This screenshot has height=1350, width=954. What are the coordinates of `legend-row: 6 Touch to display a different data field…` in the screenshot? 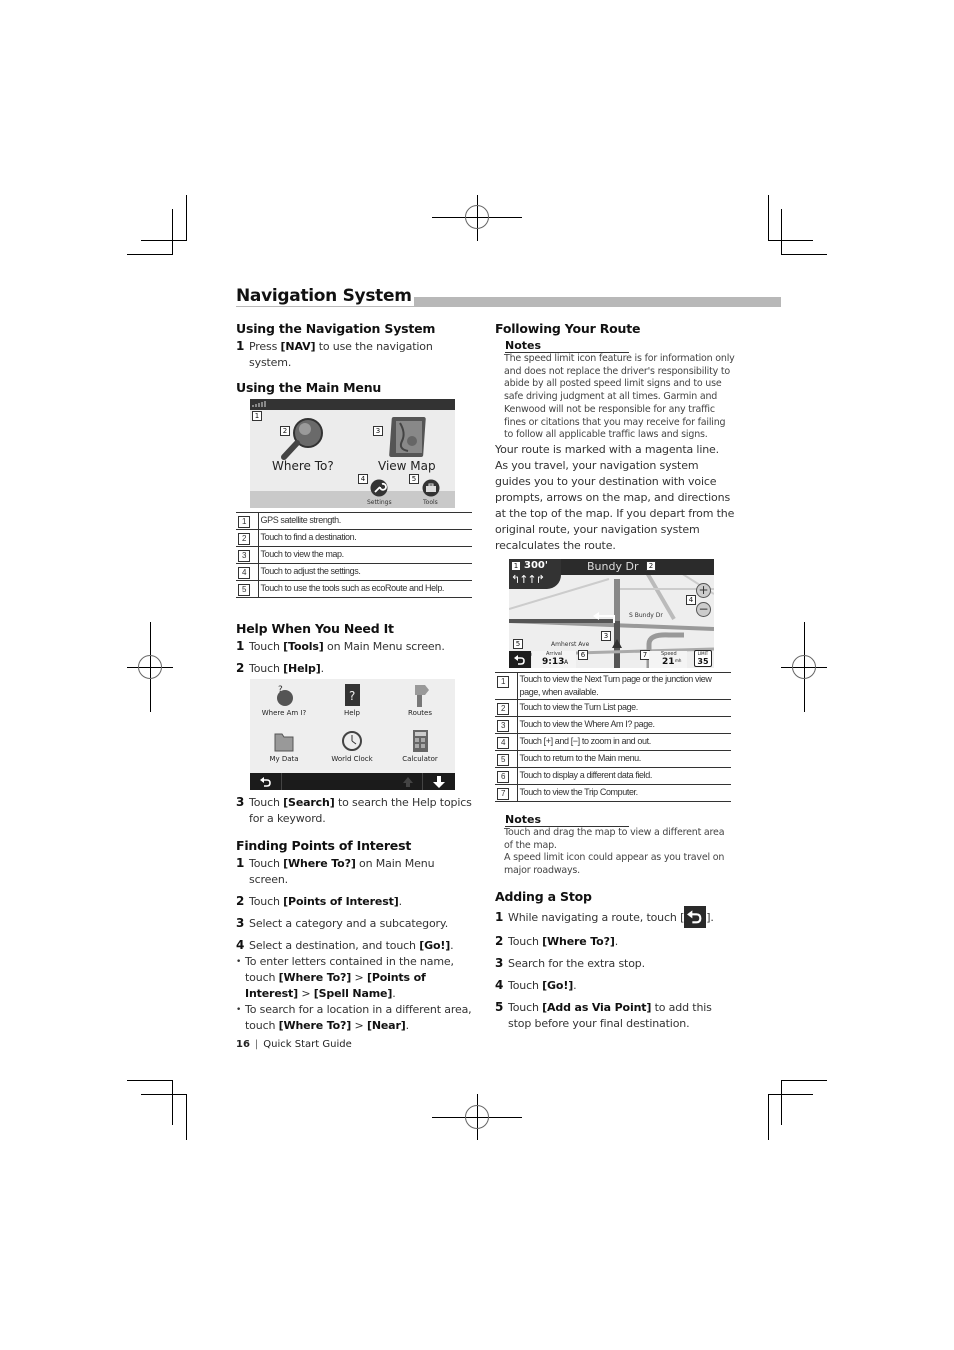 It's located at (613, 775).